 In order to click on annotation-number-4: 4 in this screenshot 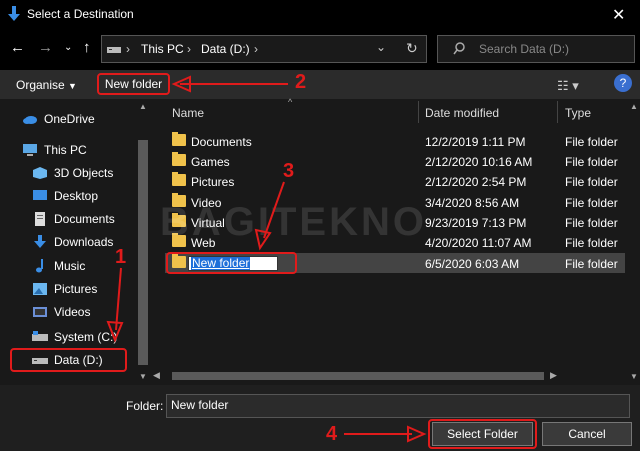, I will do `click(332, 434)`.